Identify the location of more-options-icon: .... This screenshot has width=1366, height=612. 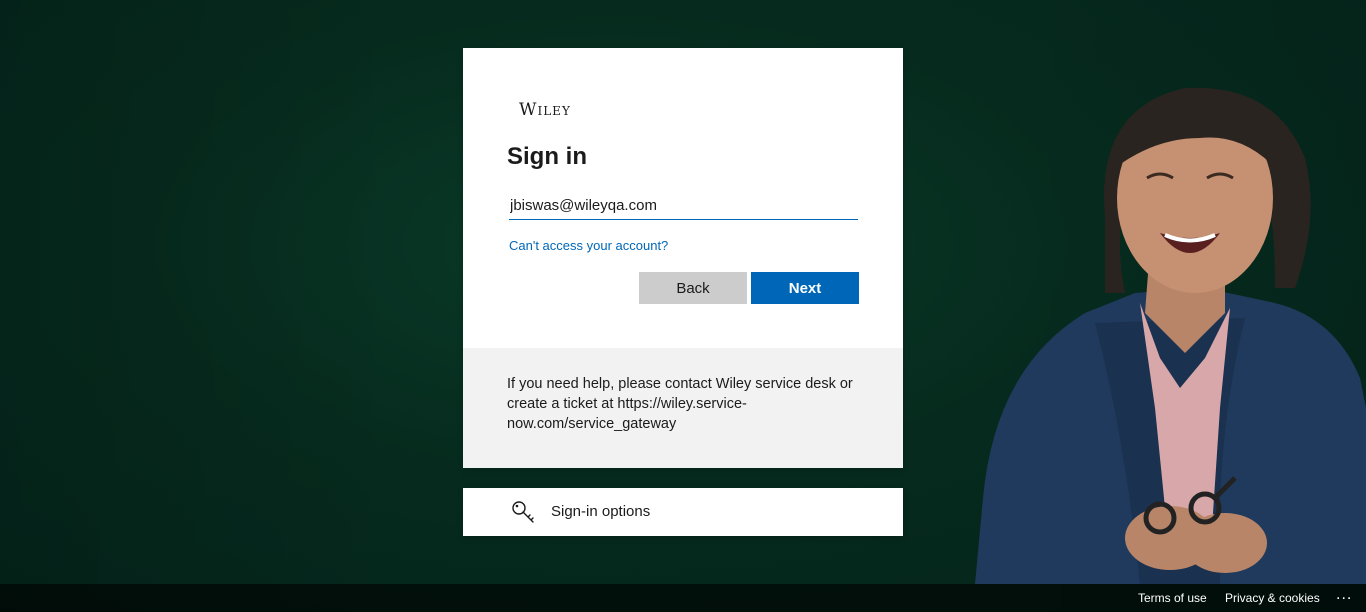
(1344, 595).